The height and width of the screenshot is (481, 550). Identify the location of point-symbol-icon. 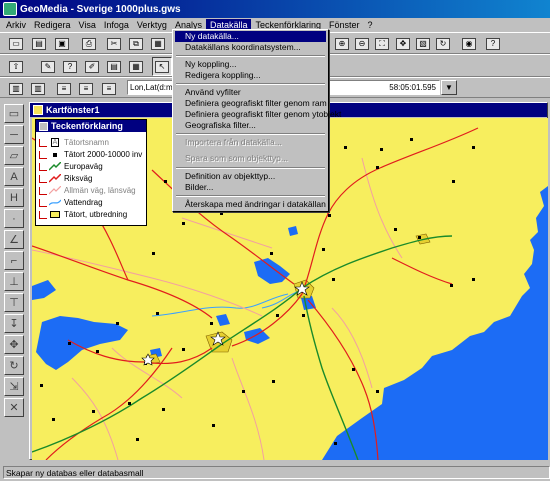
(55, 154).